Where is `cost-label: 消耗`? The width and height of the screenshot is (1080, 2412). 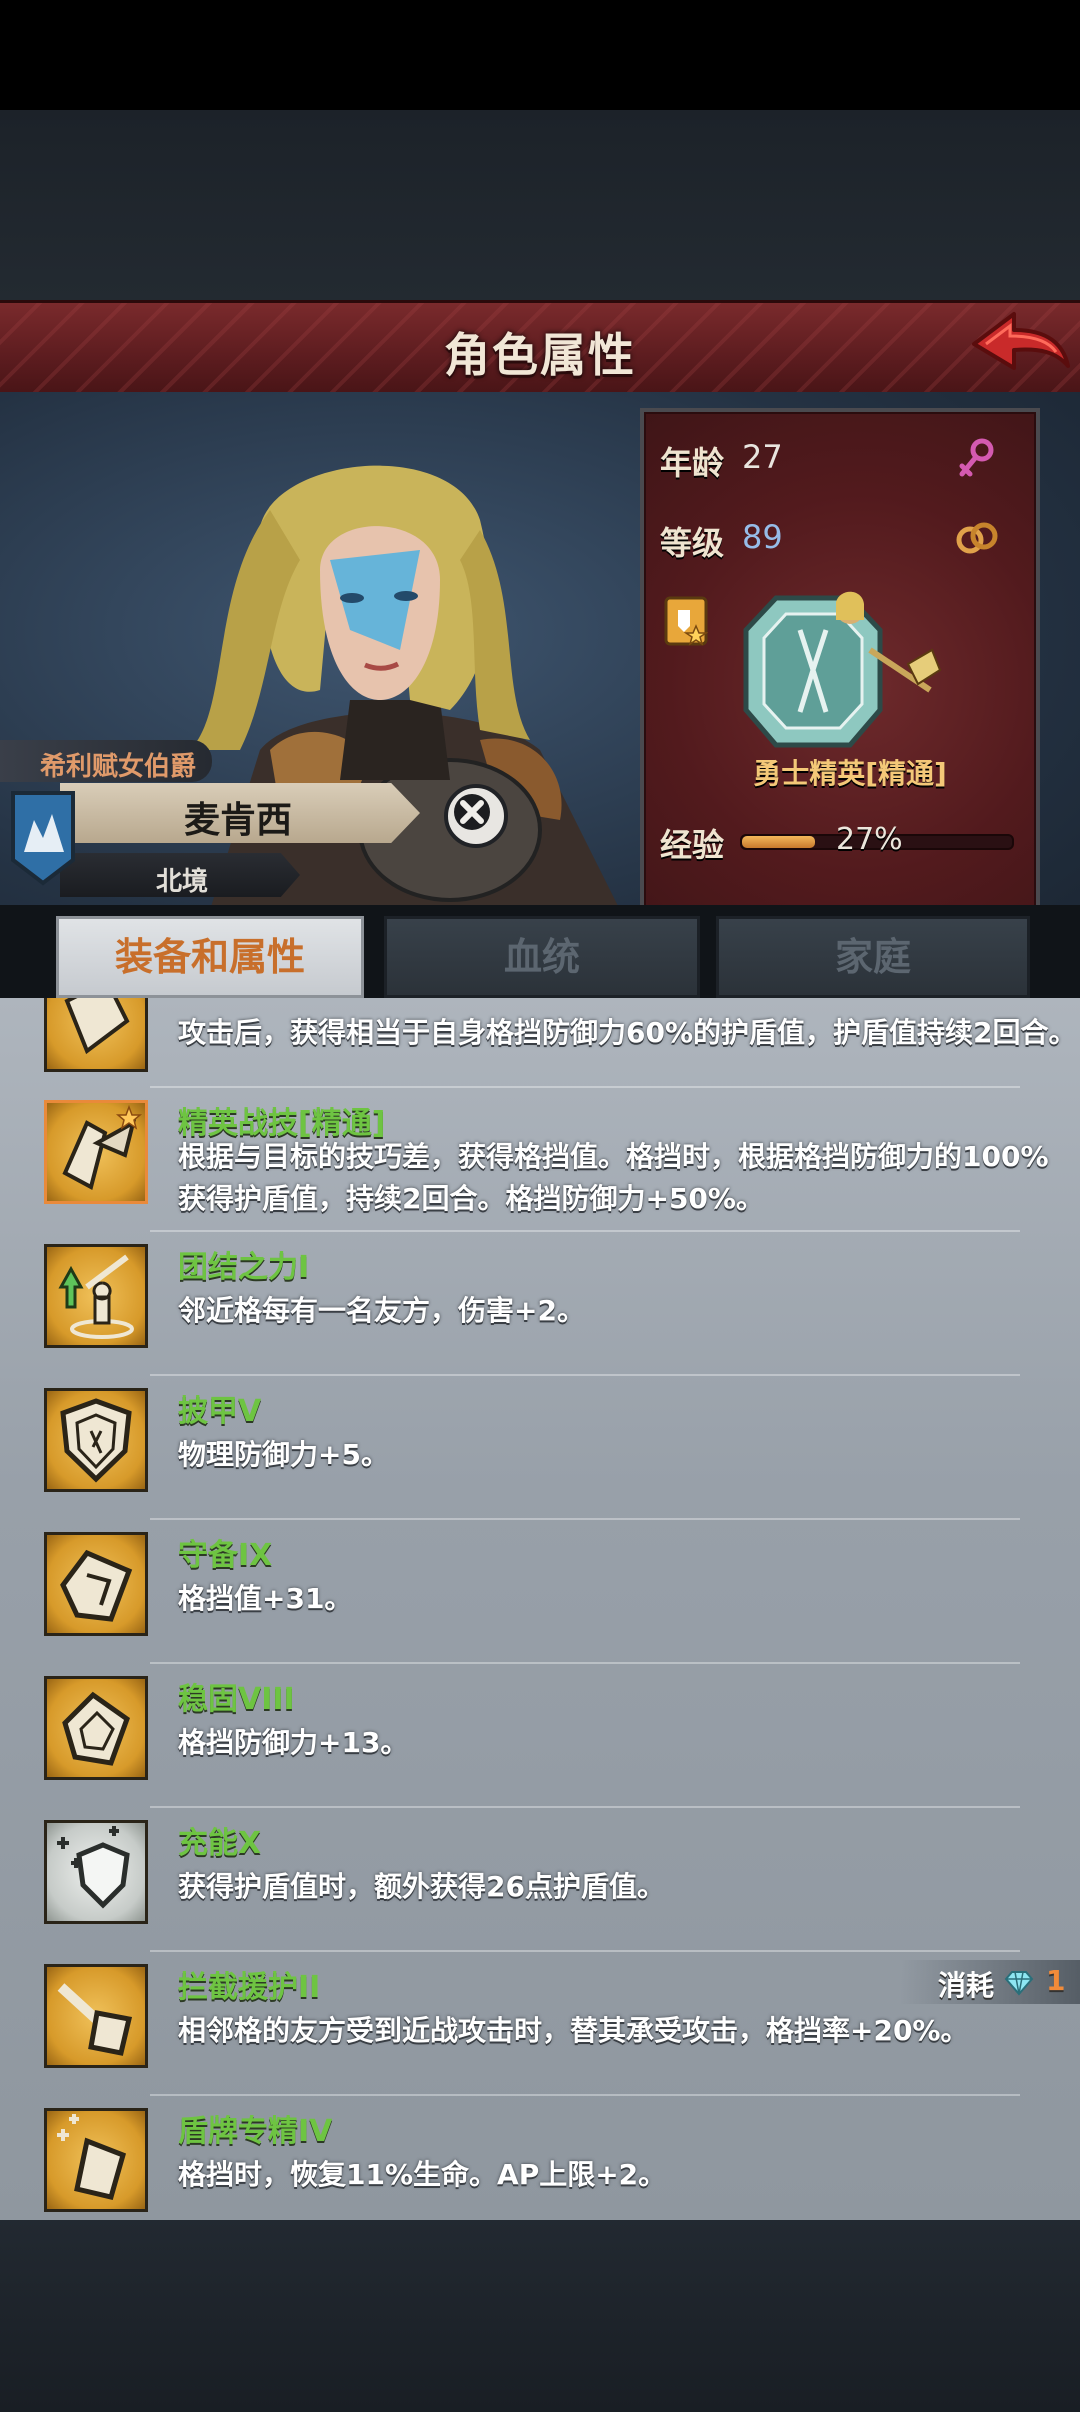 cost-label: 消耗 is located at coordinates (966, 1985).